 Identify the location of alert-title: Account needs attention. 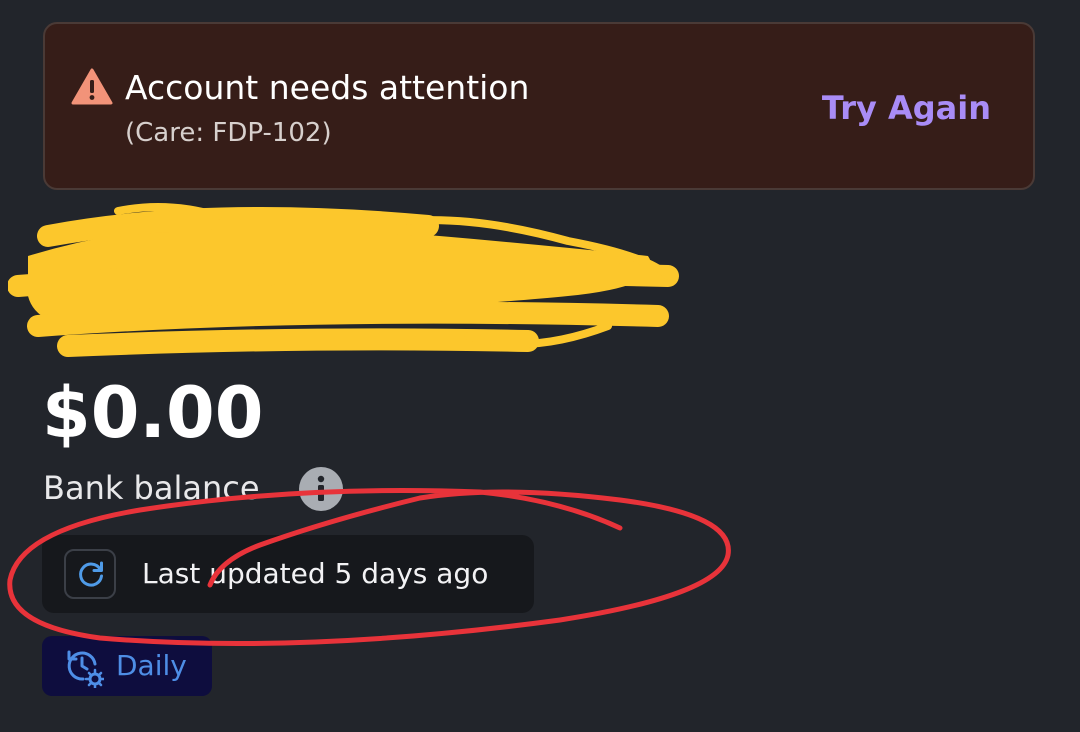
(327, 87).